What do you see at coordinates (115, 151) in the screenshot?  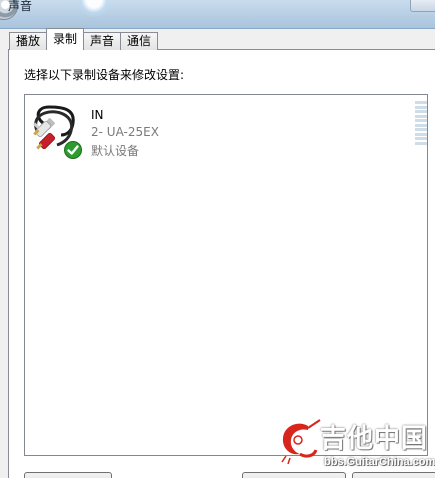 I see `device-status: 默认设备` at bounding box center [115, 151].